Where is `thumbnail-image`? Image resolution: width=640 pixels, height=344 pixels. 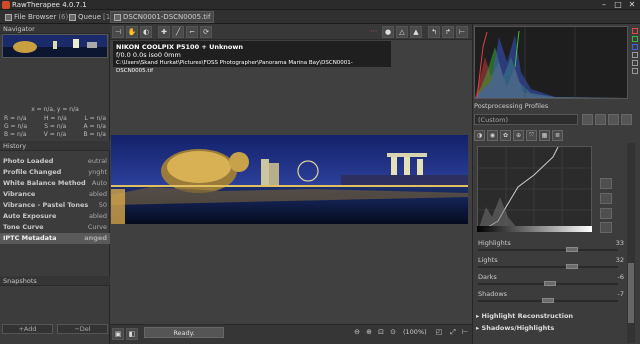 thumbnail-image is located at coordinates (55, 46).